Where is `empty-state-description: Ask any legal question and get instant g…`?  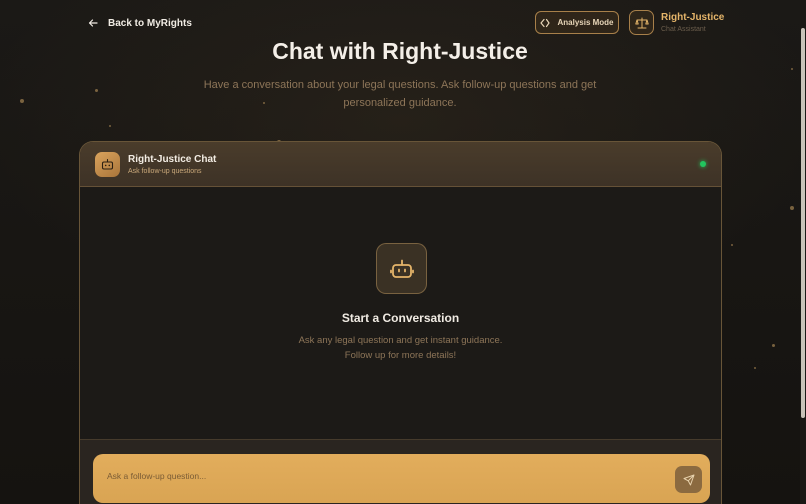 empty-state-description: Ask any legal question and get instant g… is located at coordinates (400, 348).